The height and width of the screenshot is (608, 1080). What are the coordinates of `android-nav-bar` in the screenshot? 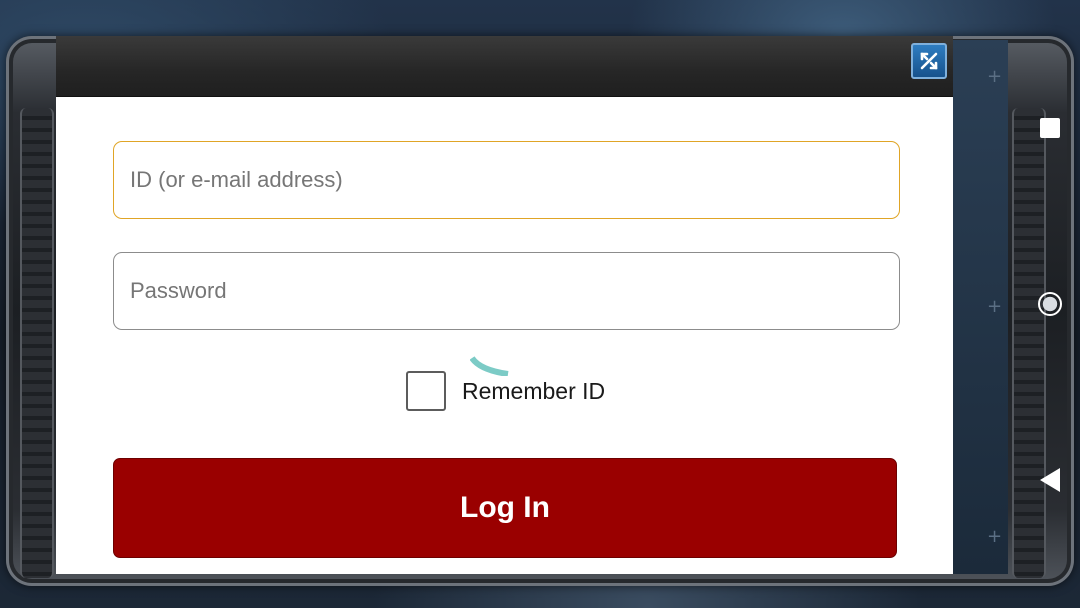 It's located at (1050, 307).